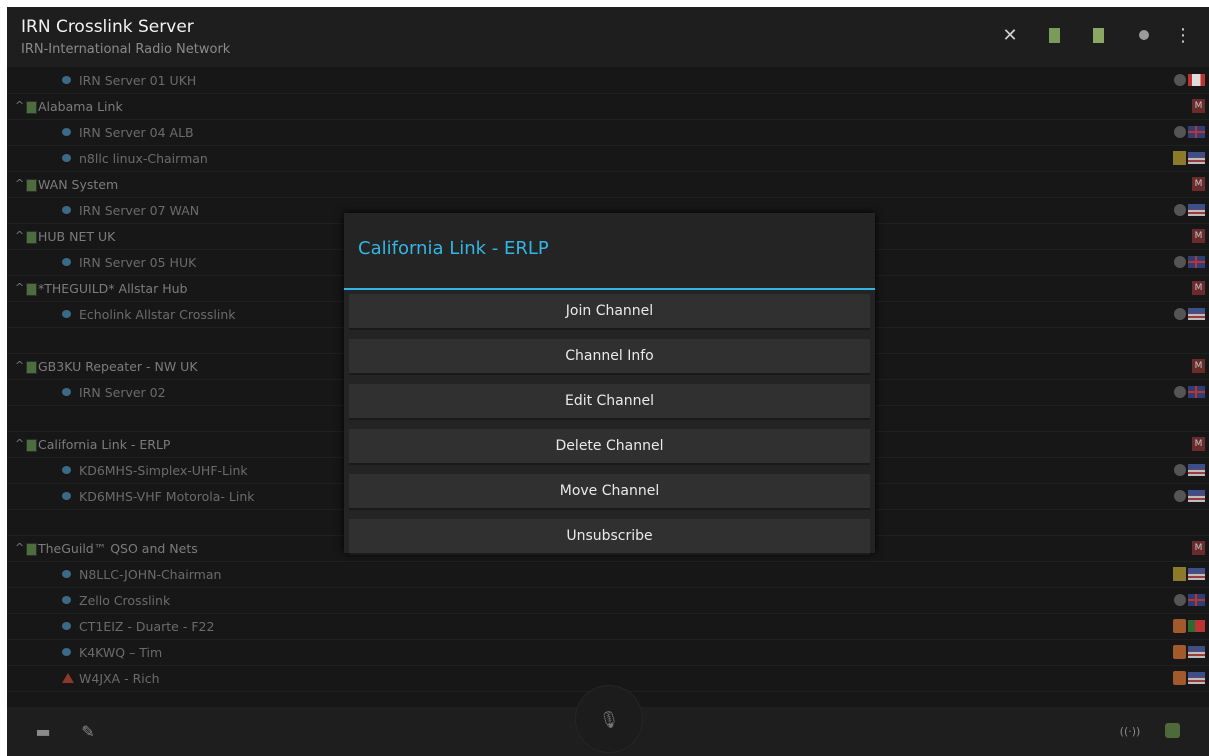 The height and width of the screenshot is (756, 1209). Describe the element at coordinates (125, 600) in the screenshot. I see `user-name: Zello Crosslink` at that location.